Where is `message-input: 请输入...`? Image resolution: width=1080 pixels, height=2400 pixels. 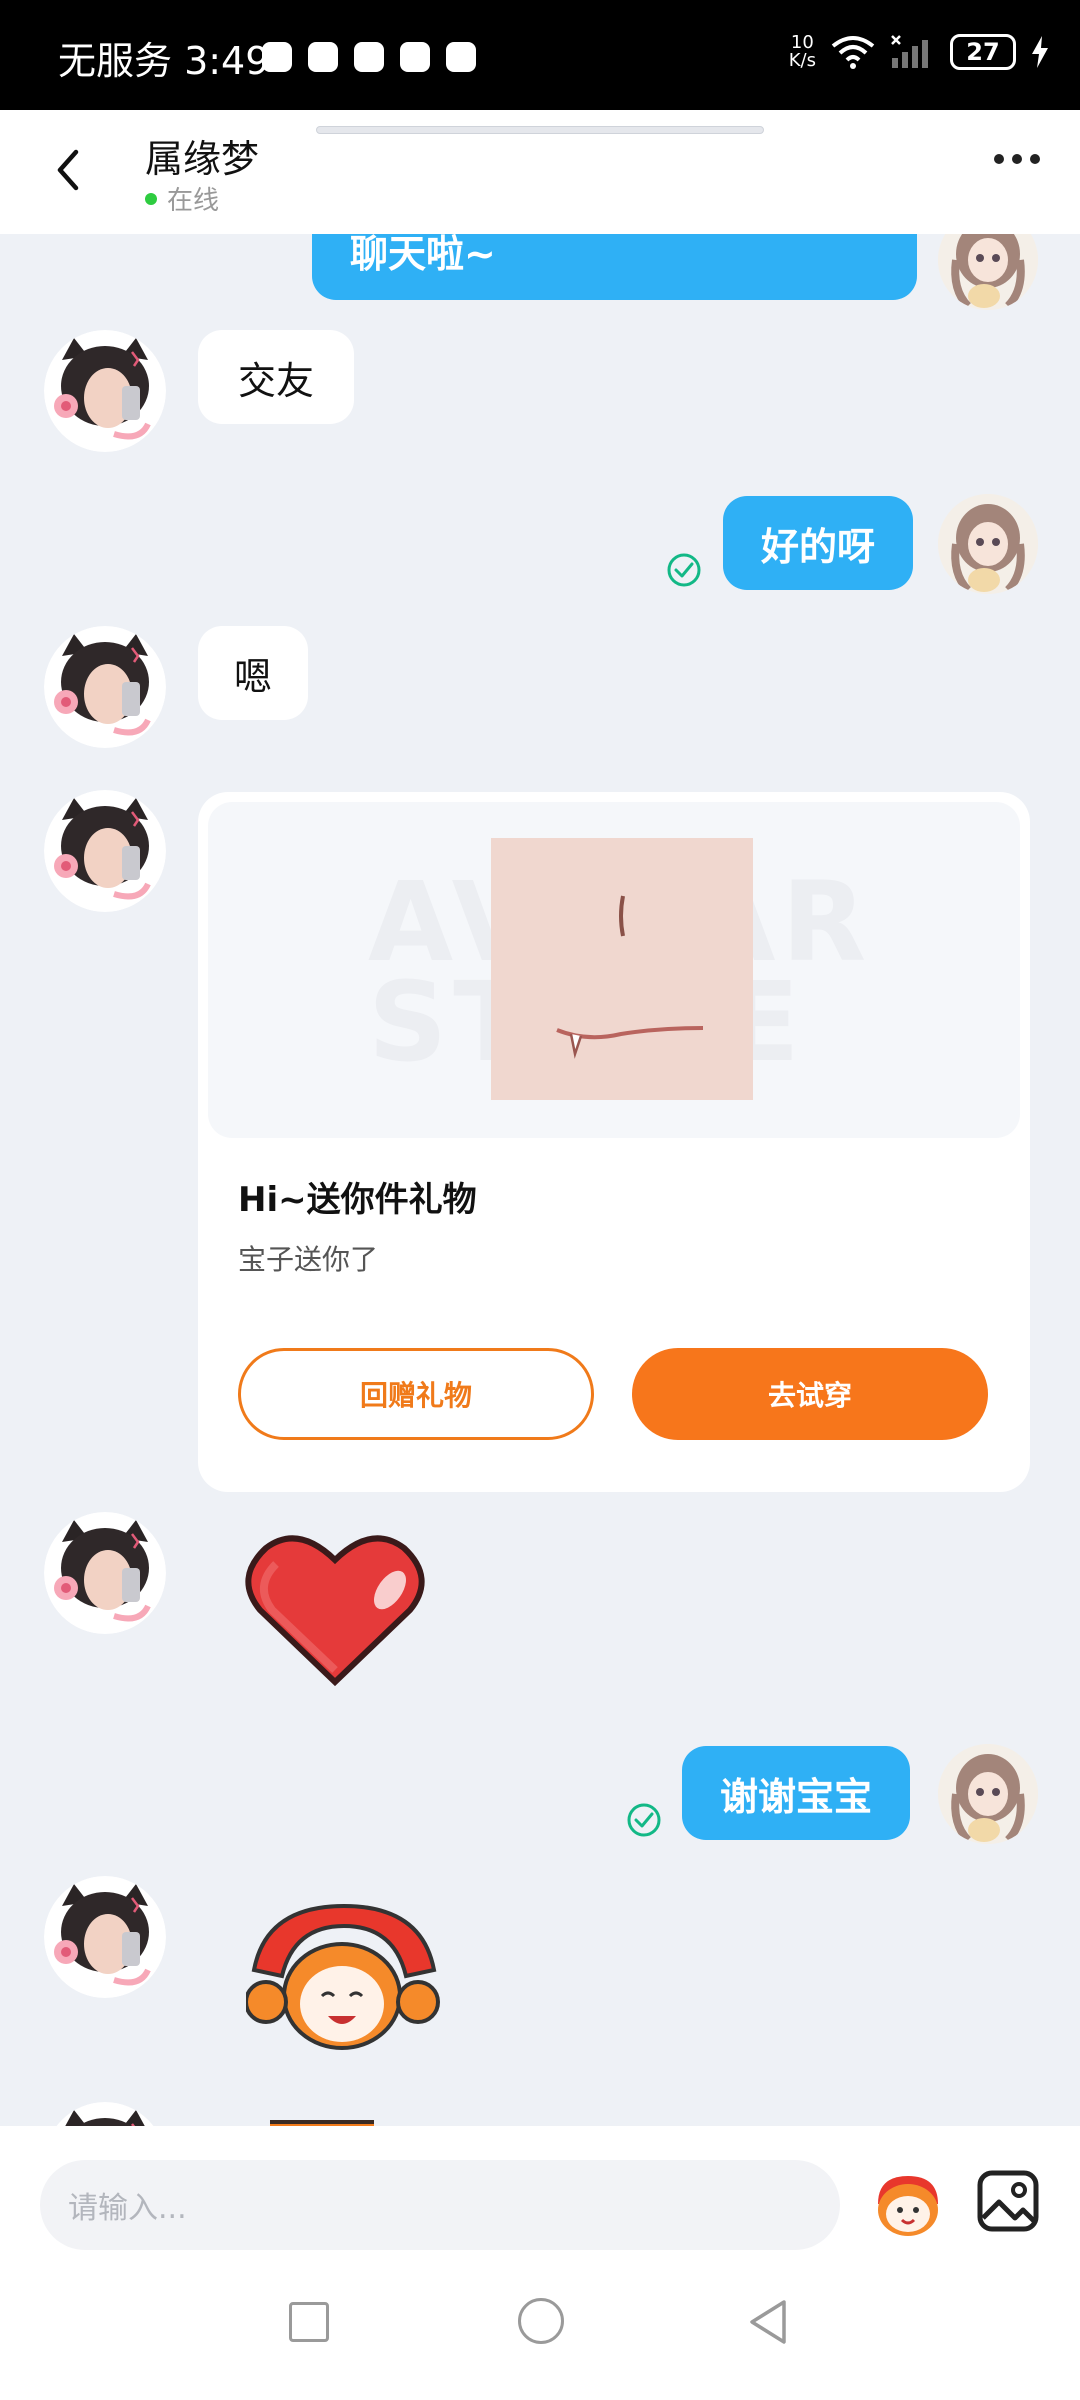 message-input: 请输入... is located at coordinates (440, 2205).